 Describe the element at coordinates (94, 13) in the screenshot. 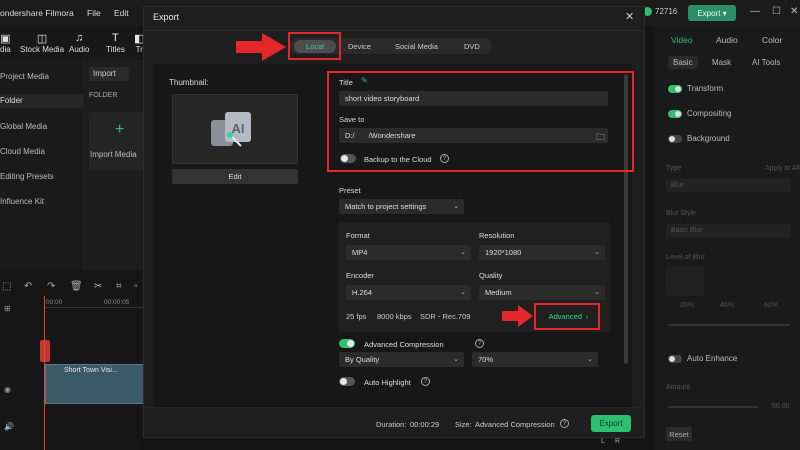

I see `menu-file: File` at that location.